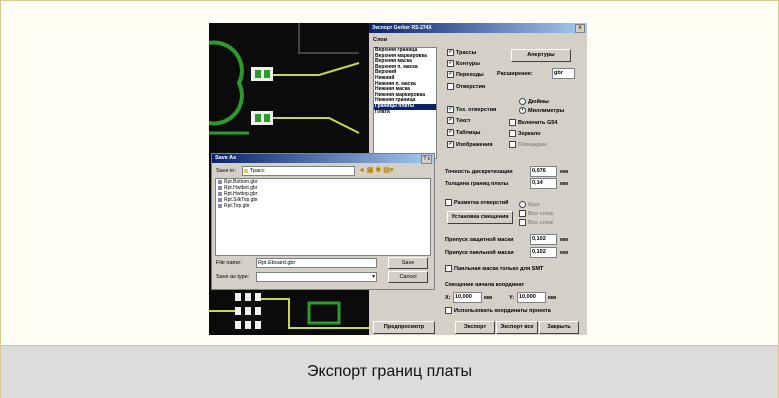 This screenshot has height=398, width=779. Describe the element at coordinates (478, 28) in the screenshot. I see `export-dialog-title: Экспорт Gerber RS-274X` at that location.